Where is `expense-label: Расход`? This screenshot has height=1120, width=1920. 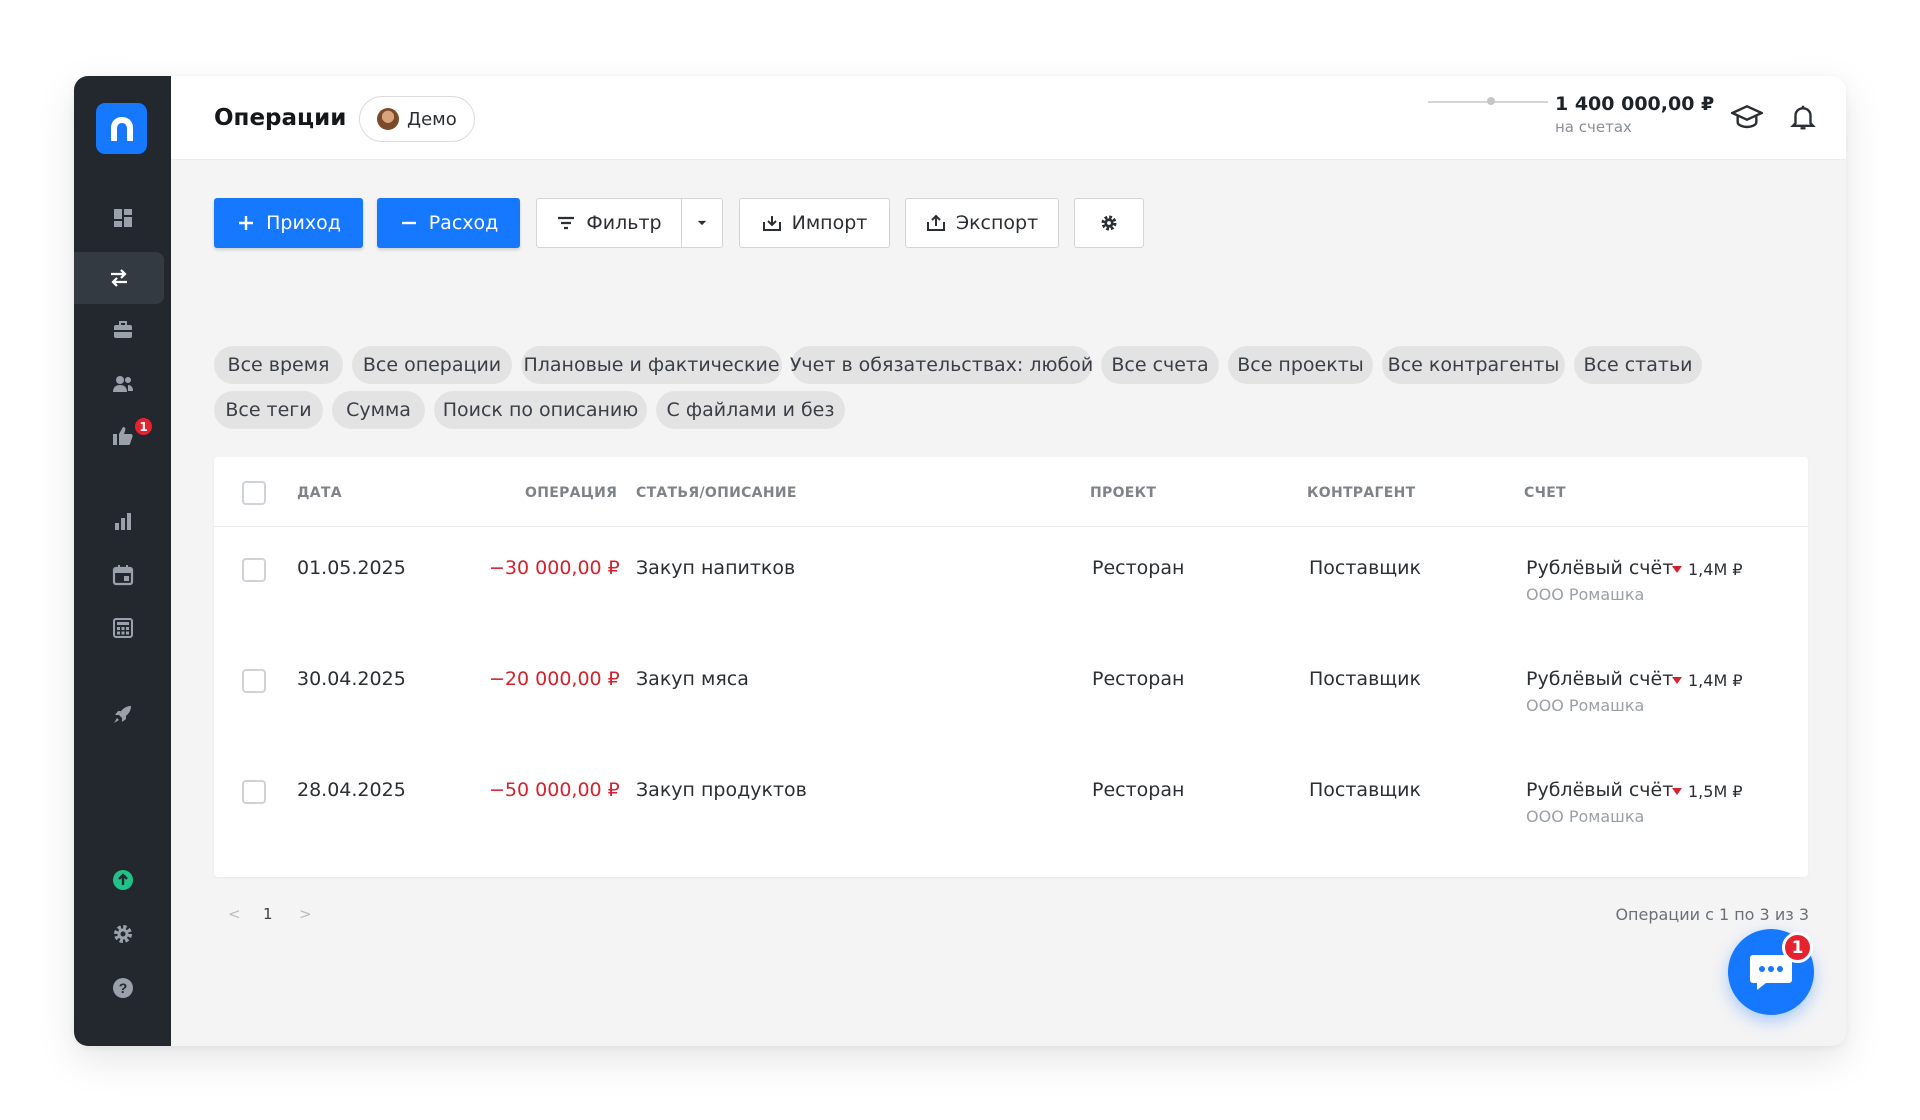 expense-label: Расход is located at coordinates (463, 223).